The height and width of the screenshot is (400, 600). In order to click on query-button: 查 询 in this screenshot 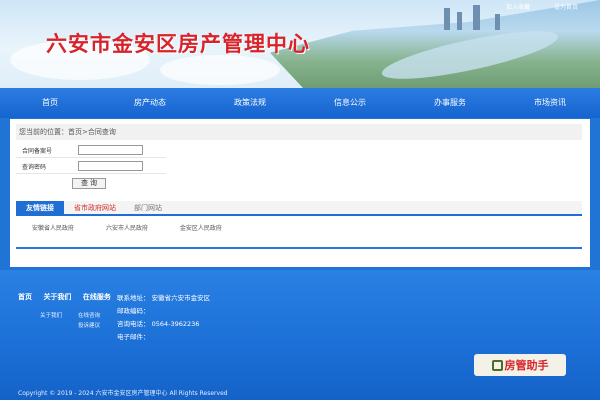, I will do `click(89, 183)`.